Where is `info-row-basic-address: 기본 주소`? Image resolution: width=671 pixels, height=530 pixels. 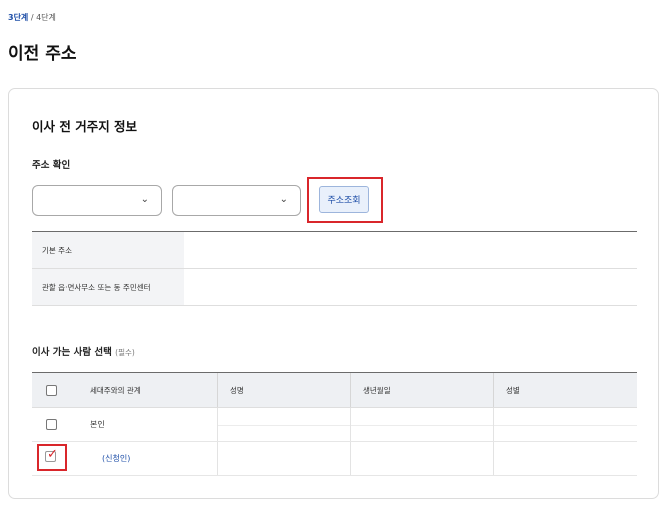
info-row-basic-address: 기본 주소 is located at coordinates (334, 250).